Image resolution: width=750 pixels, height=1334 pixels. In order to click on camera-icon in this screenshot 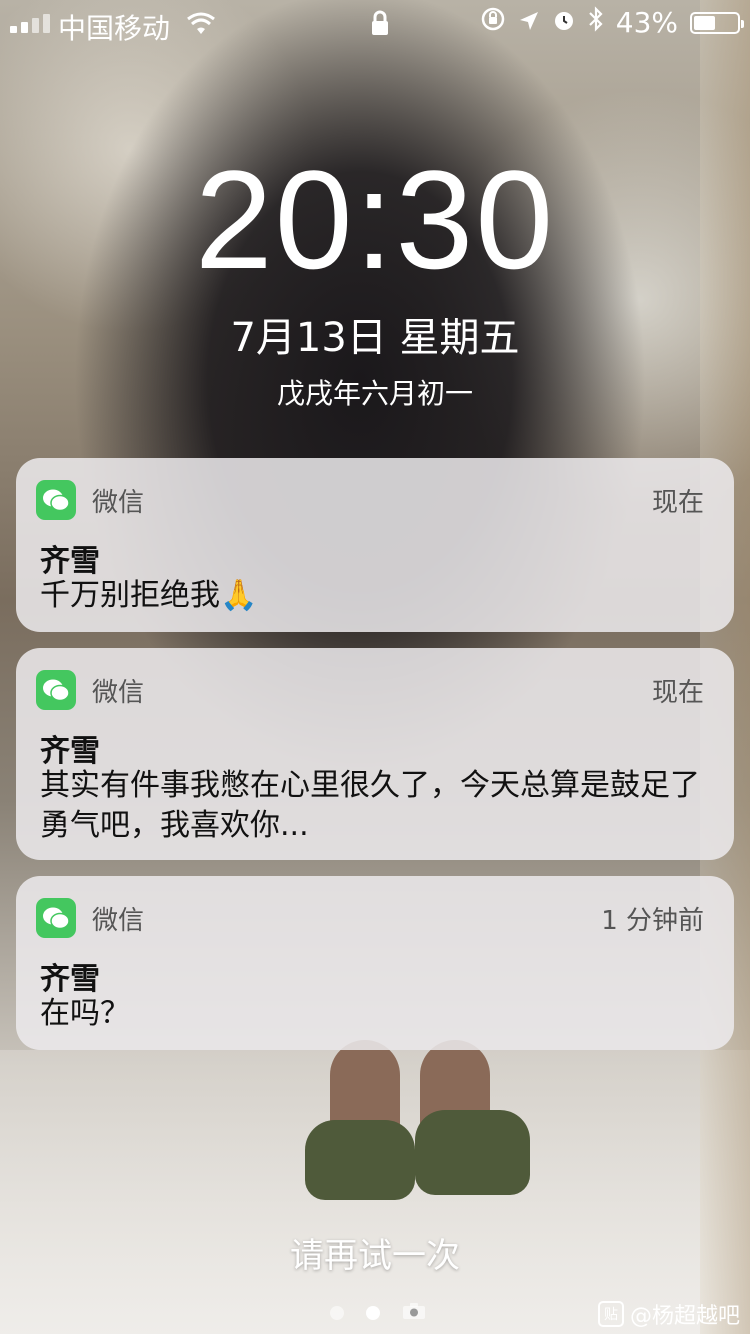, I will do `click(414, 1313)`.